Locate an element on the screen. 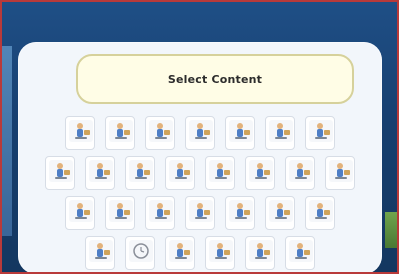 This screenshot has height=274, width=399. title-box: Select Content is located at coordinates (215, 79).